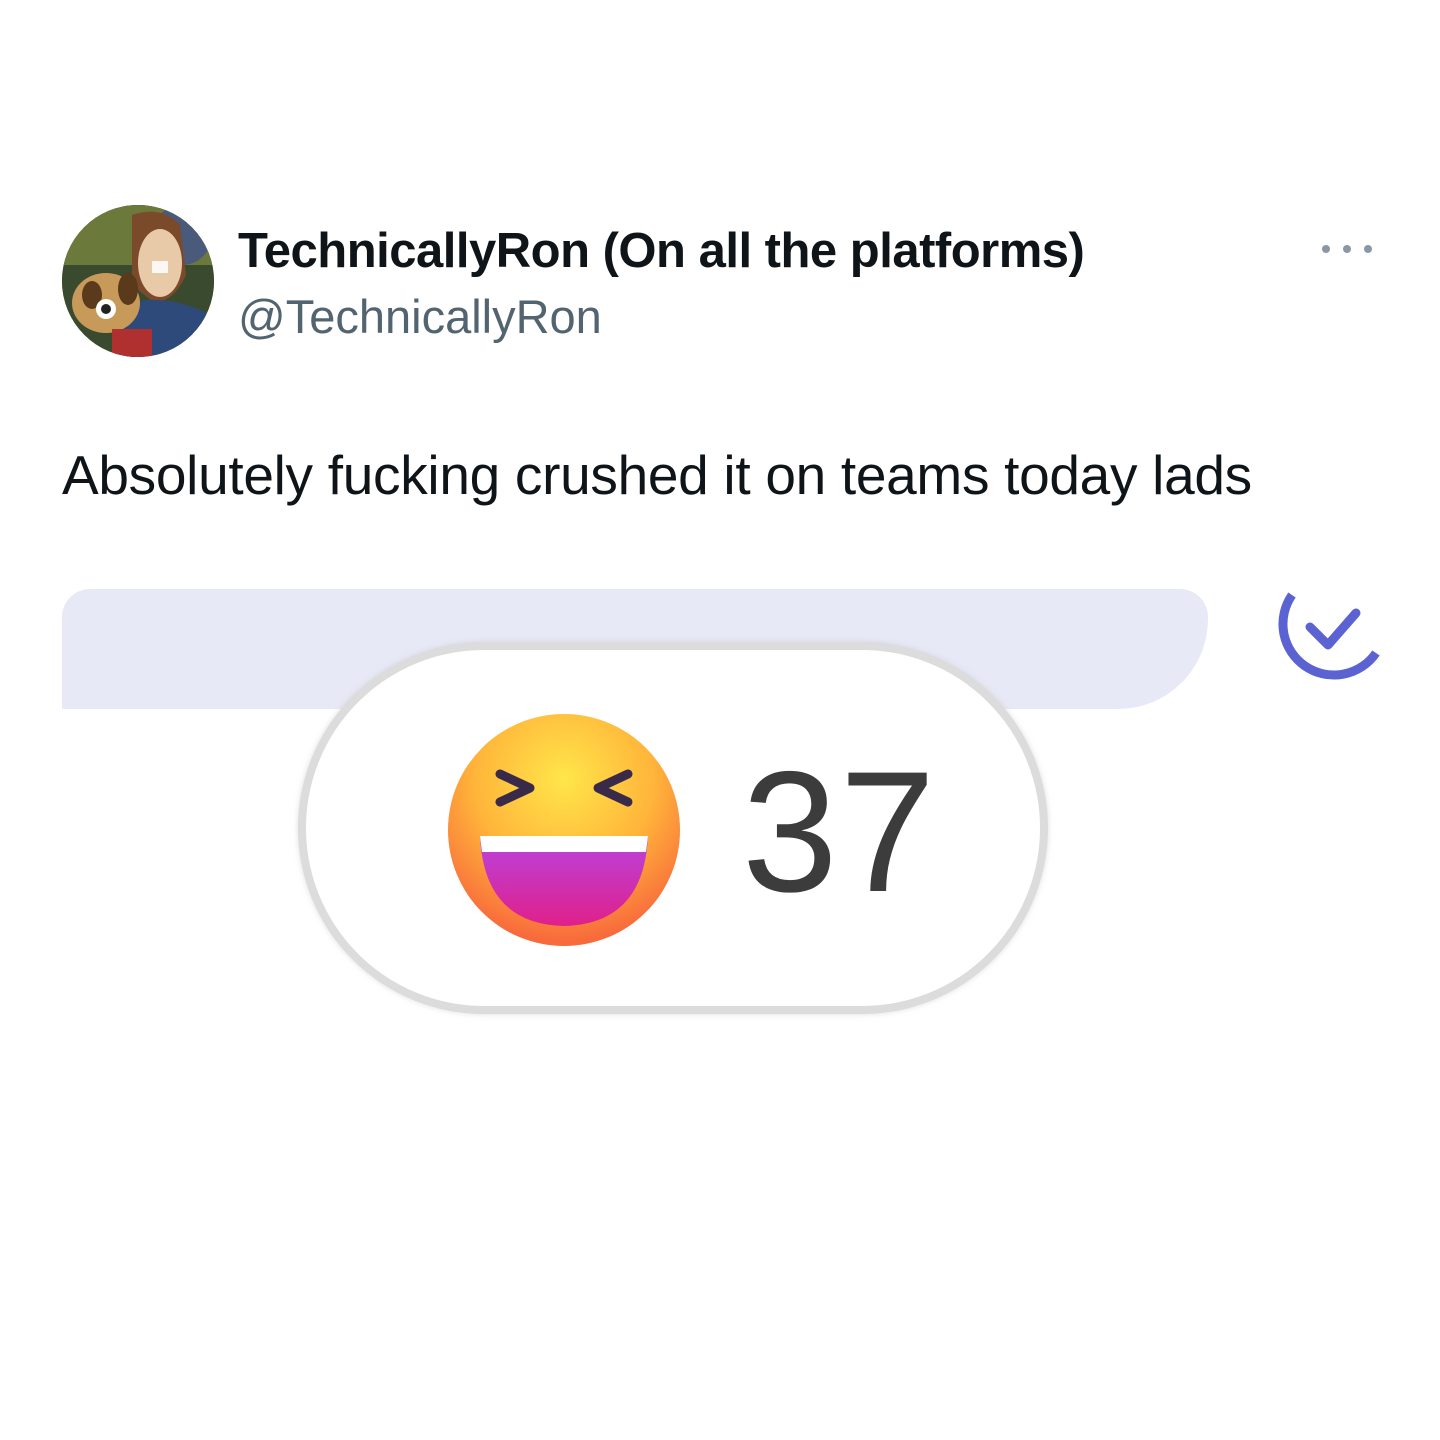 Image resolution: width=1440 pixels, height=1440 pixels. What do you see at coordinates (1329, 636) in the screenshot?
I see `seen-check-icon` at bounding box center [1329, 636].